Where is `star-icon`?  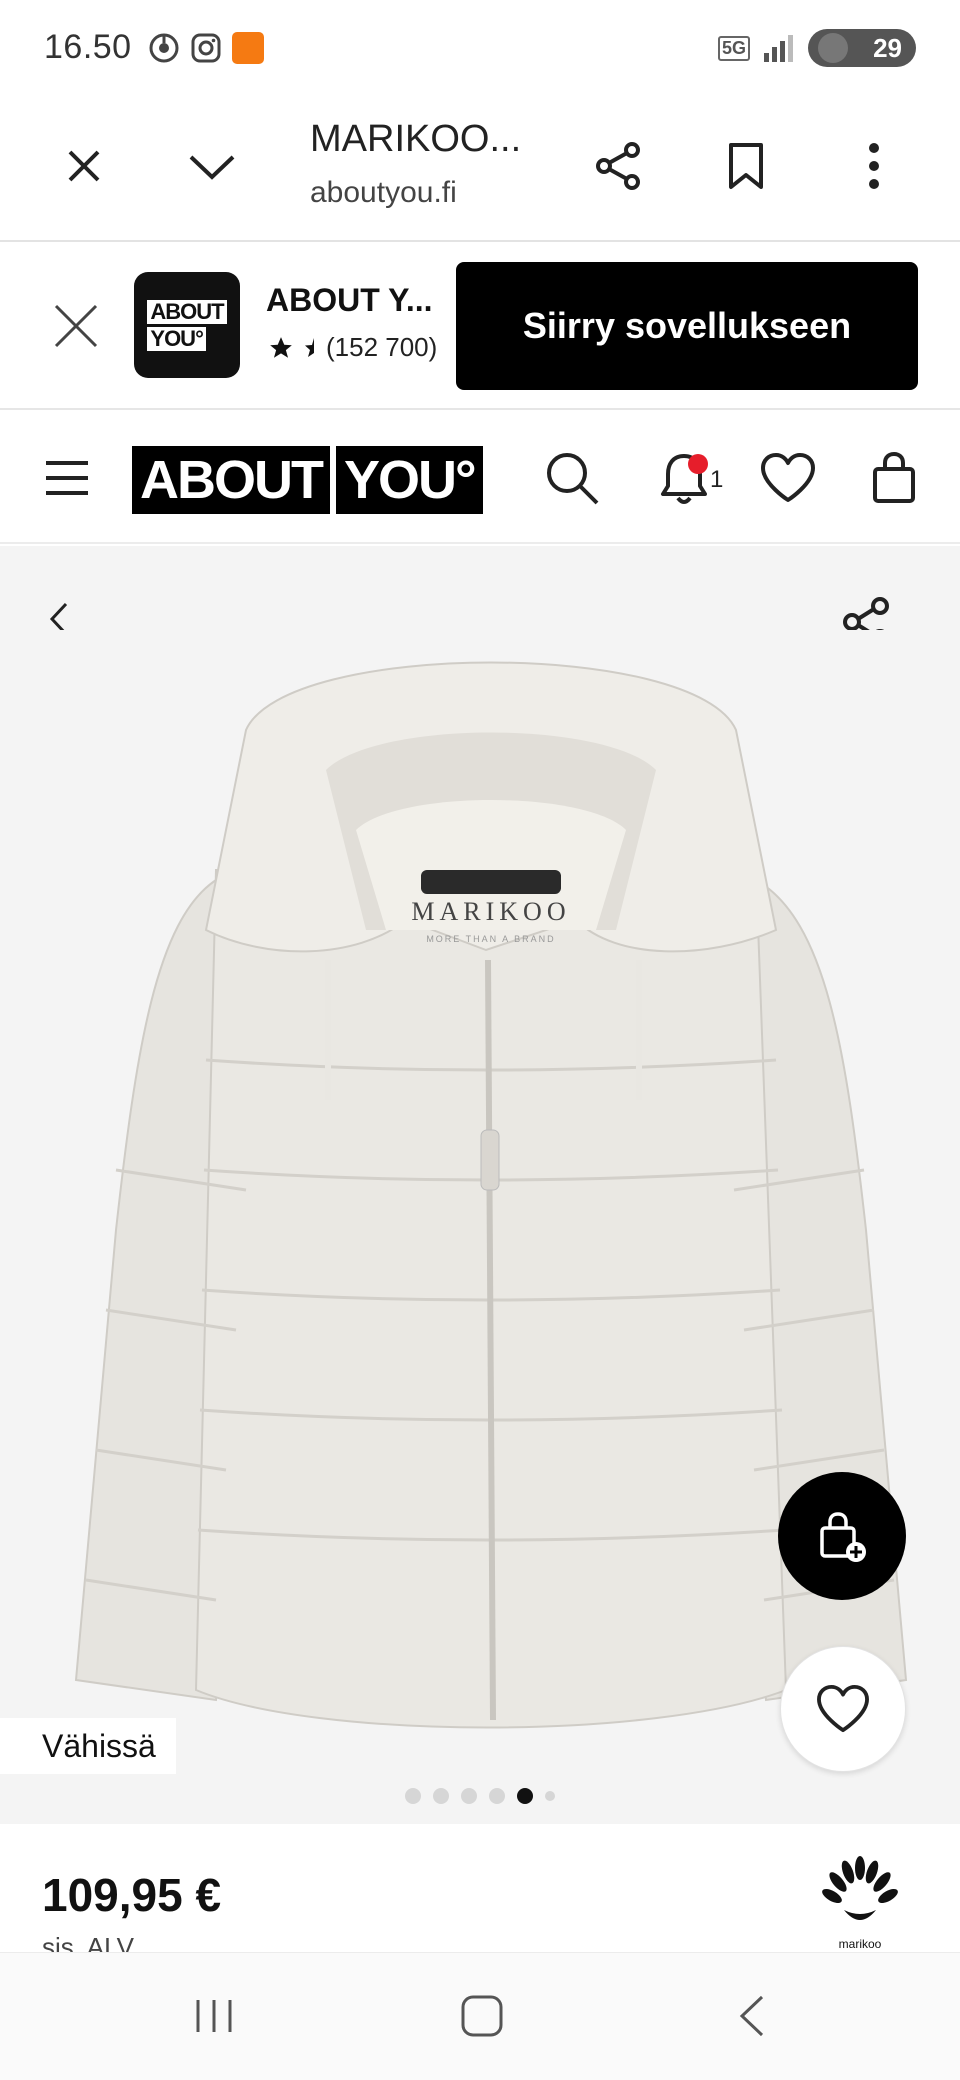
star-icon is located at coordinates (281, 347).